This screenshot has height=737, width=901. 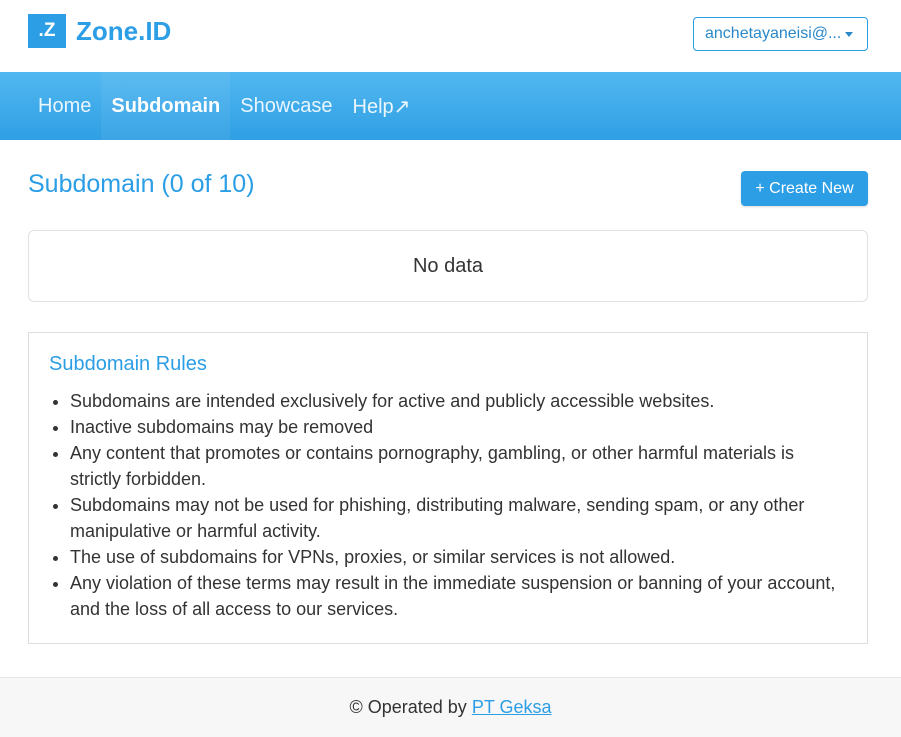 I want to click on empty-state-panel: No data, so click(x=448, y=266).